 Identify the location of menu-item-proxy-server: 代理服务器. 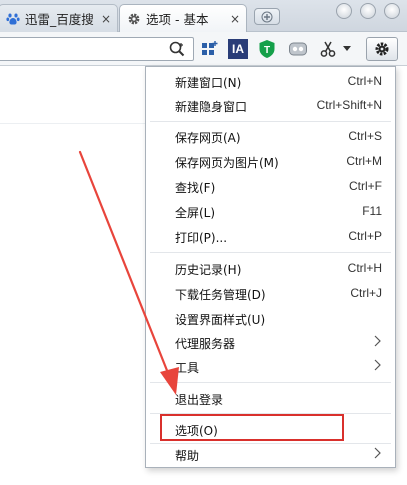
(270, 342).